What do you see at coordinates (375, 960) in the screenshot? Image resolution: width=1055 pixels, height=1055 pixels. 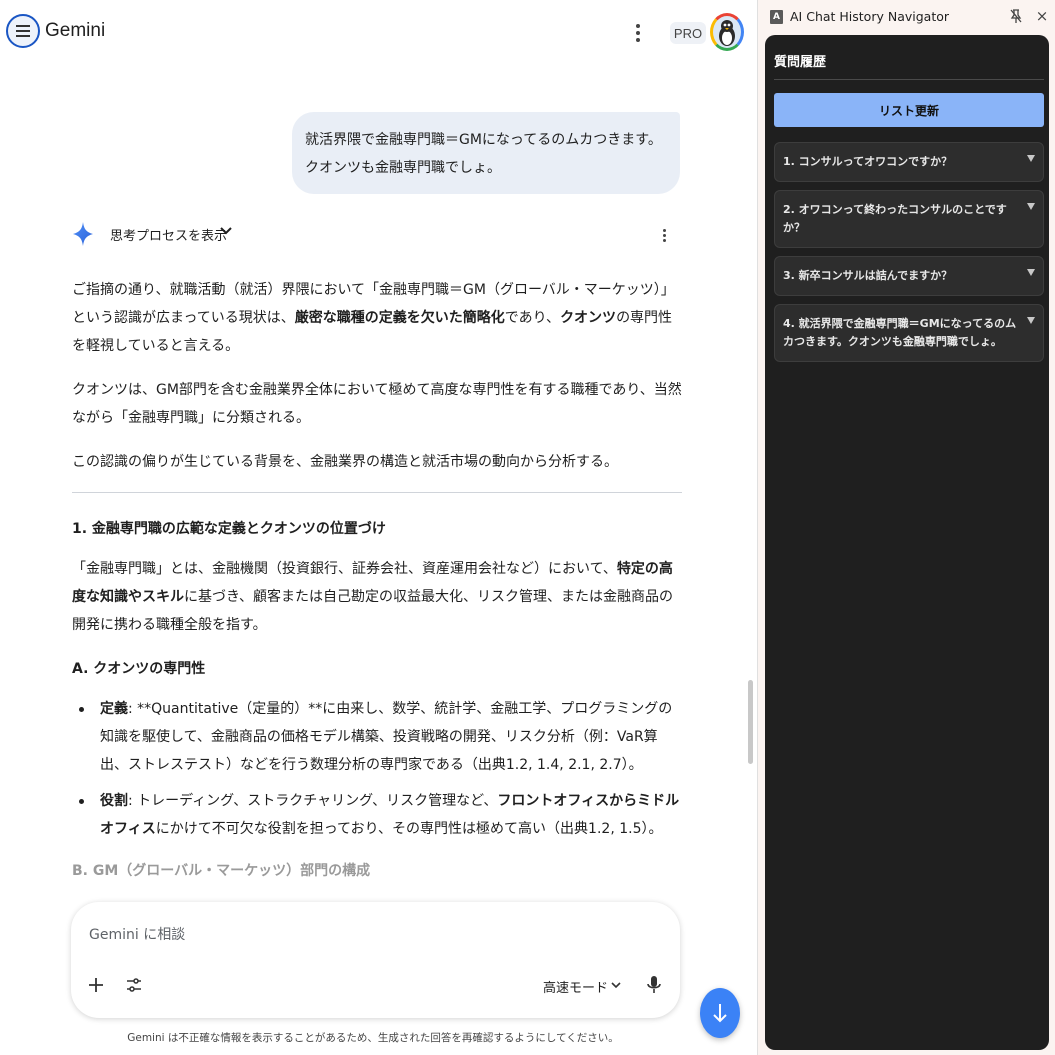 I see `prompt-input-card: Gemini に相談 高速モード` at bounding box center [375, 960].